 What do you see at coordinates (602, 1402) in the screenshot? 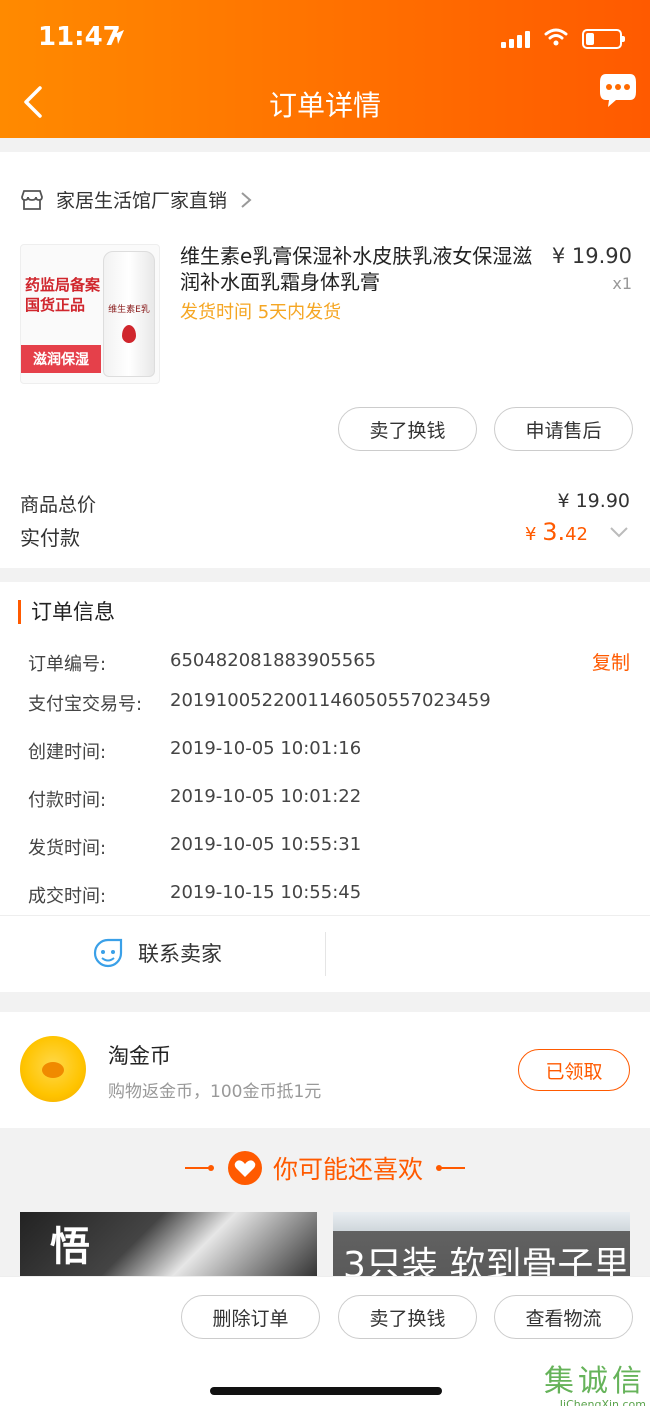
I see `watermark-url: JiChengXin.com` at bounding box center [602, 1402].